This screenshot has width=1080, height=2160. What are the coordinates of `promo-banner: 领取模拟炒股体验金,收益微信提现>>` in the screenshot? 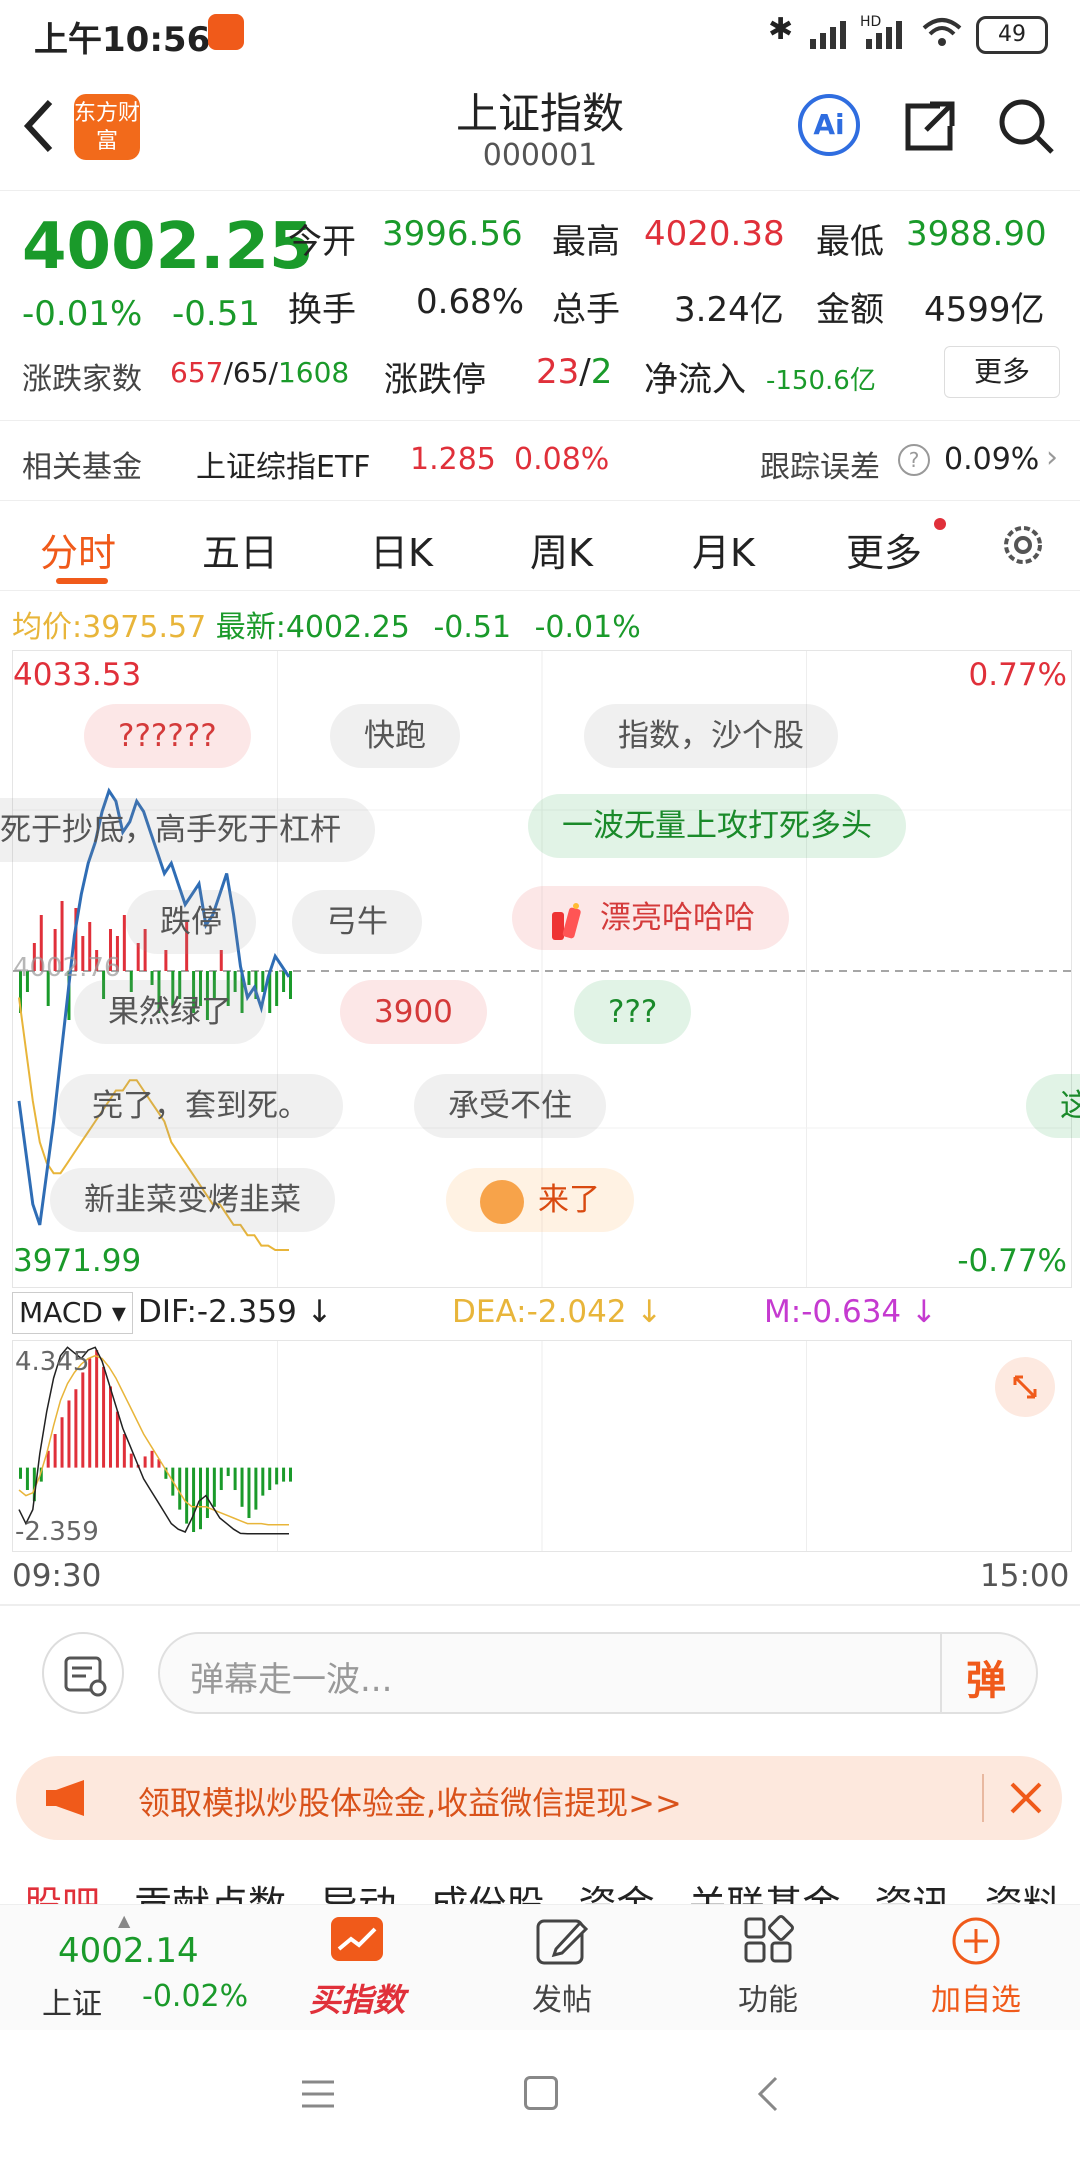 It's located at (539, 1798).